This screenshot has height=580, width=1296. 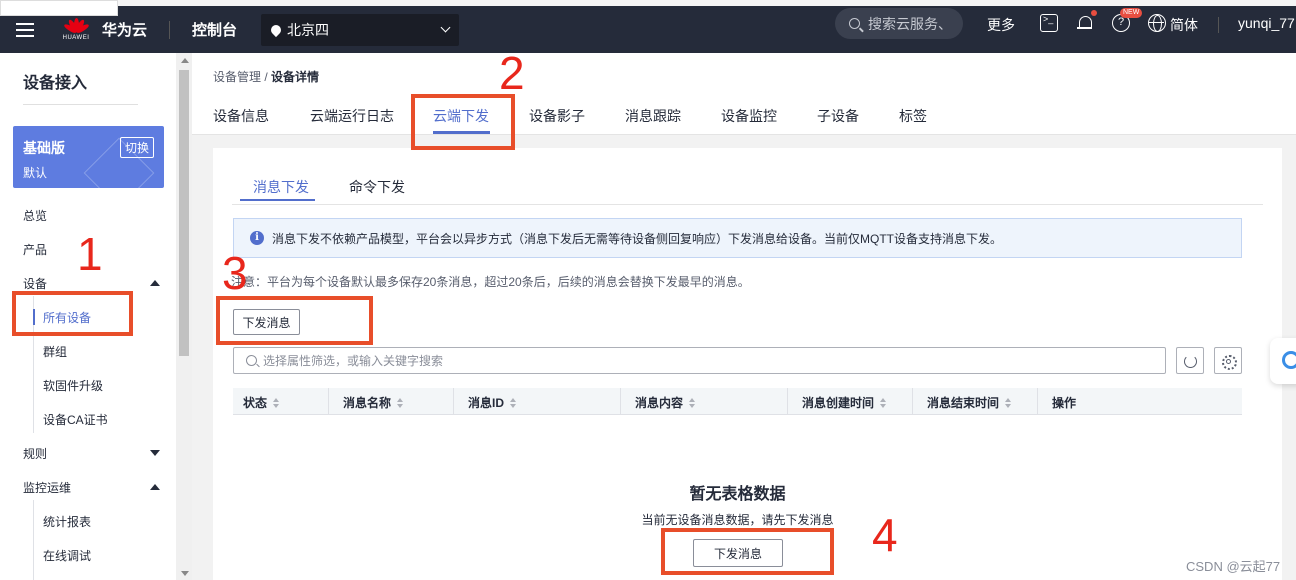 What do you see at coordinates (76, 26) in the screenshot?
I see `logo-flower-icon` at bounding box center [76, 26].